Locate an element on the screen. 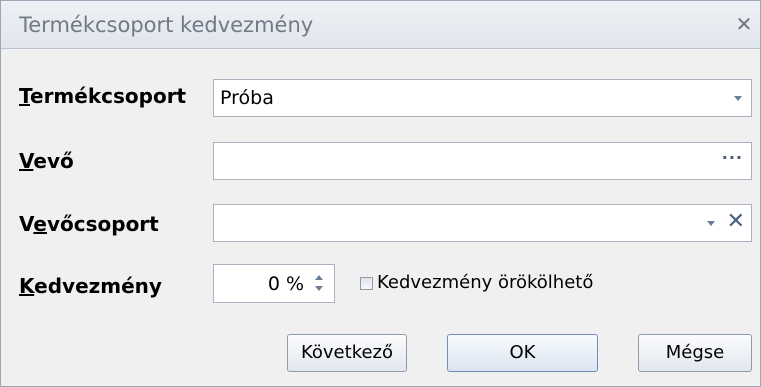  discount-label: Kedvezmény is located at coordinates (90, 286).